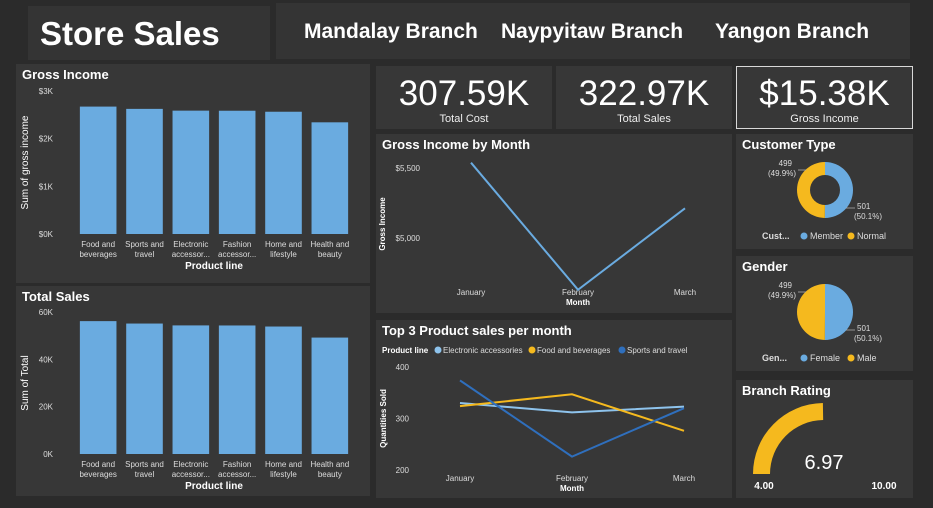  Describe the element at coordinates (825, 358) in the screenshot. I see `legend-label: Female` at that location.